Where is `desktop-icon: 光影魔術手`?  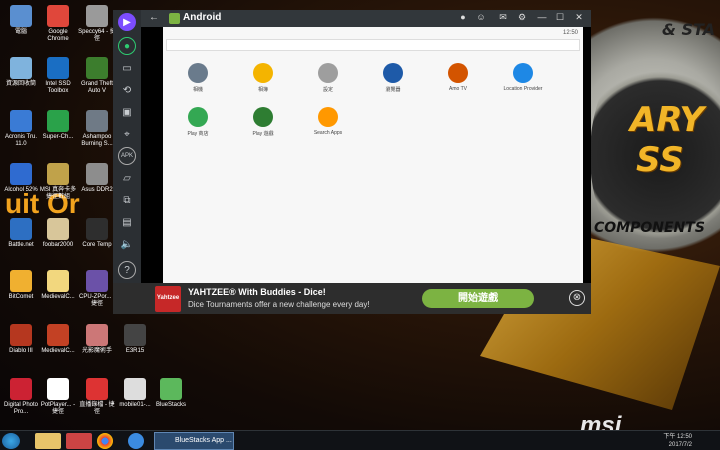 desktop-icon: 光影魔術手 is located at coordinates (97, 339).